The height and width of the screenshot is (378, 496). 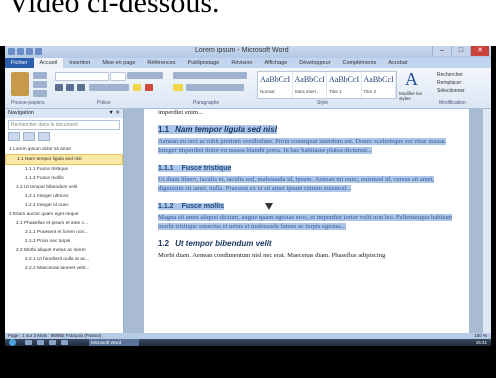 What do you see at coordinates (64, 250) in the screenshot?
I see `nav-heading-item: 2.2 Morbi aliquet metus ac lorem` at bounding box center [64, 250].